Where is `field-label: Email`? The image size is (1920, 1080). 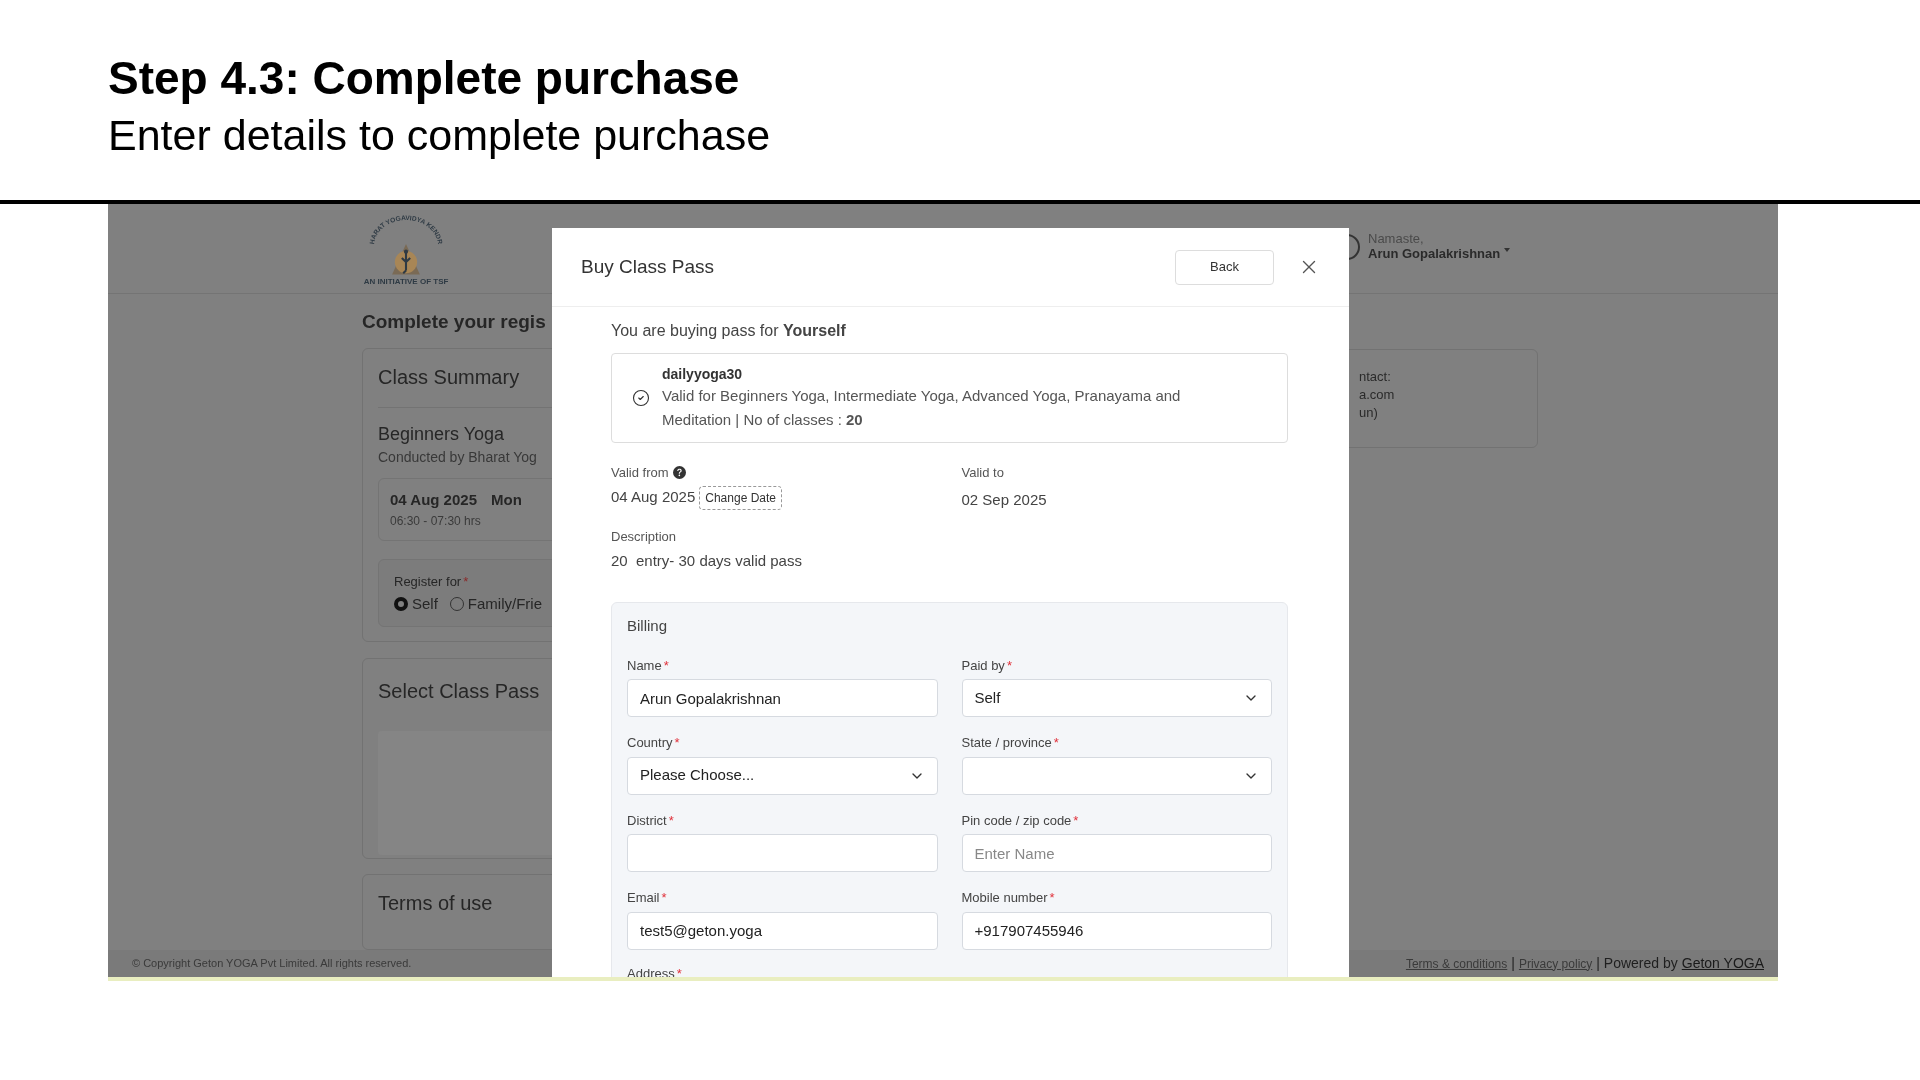 field-label: Email is located at coordinates (643, 898).